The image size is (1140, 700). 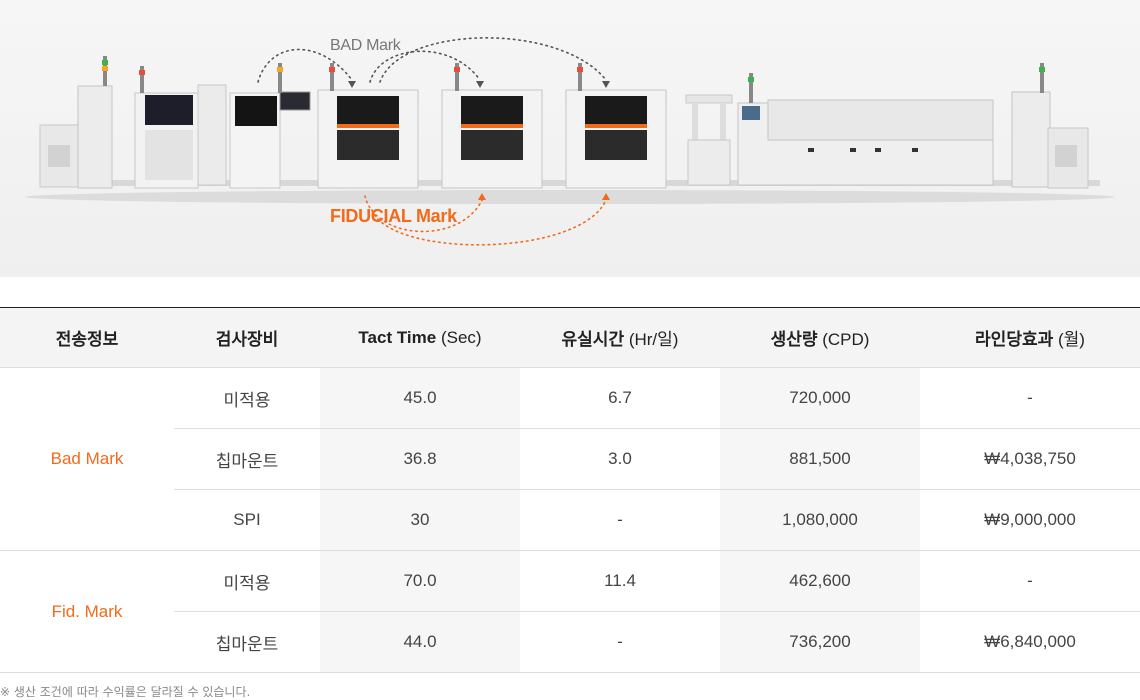 I want to click on bad-mark-arrowheads, so click(x=479, y=84).